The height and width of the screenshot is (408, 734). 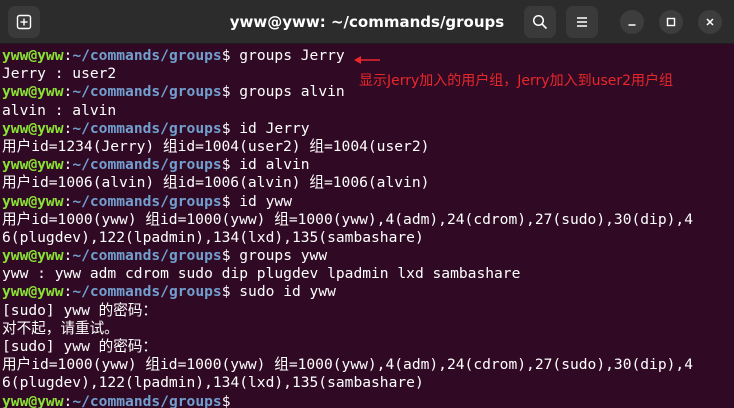 I want to click on maximize-icon, so click(x=671, y=22).